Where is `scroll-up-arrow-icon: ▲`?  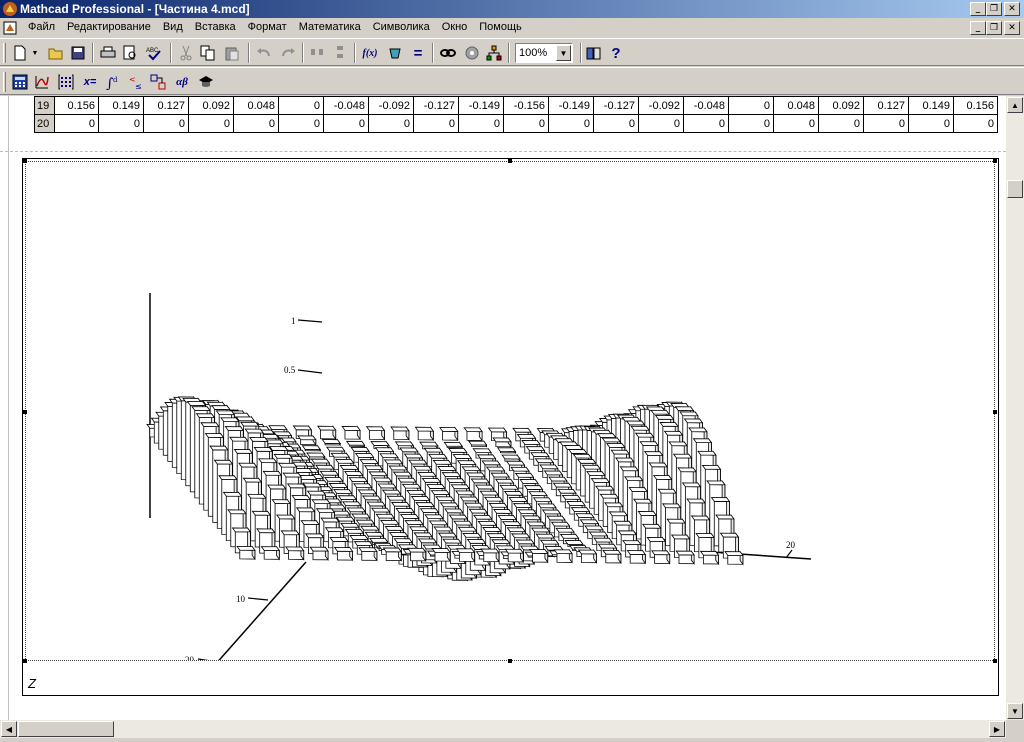
scroll-up-arrow-icon: ▲ is located at coordinates (1015, 105).